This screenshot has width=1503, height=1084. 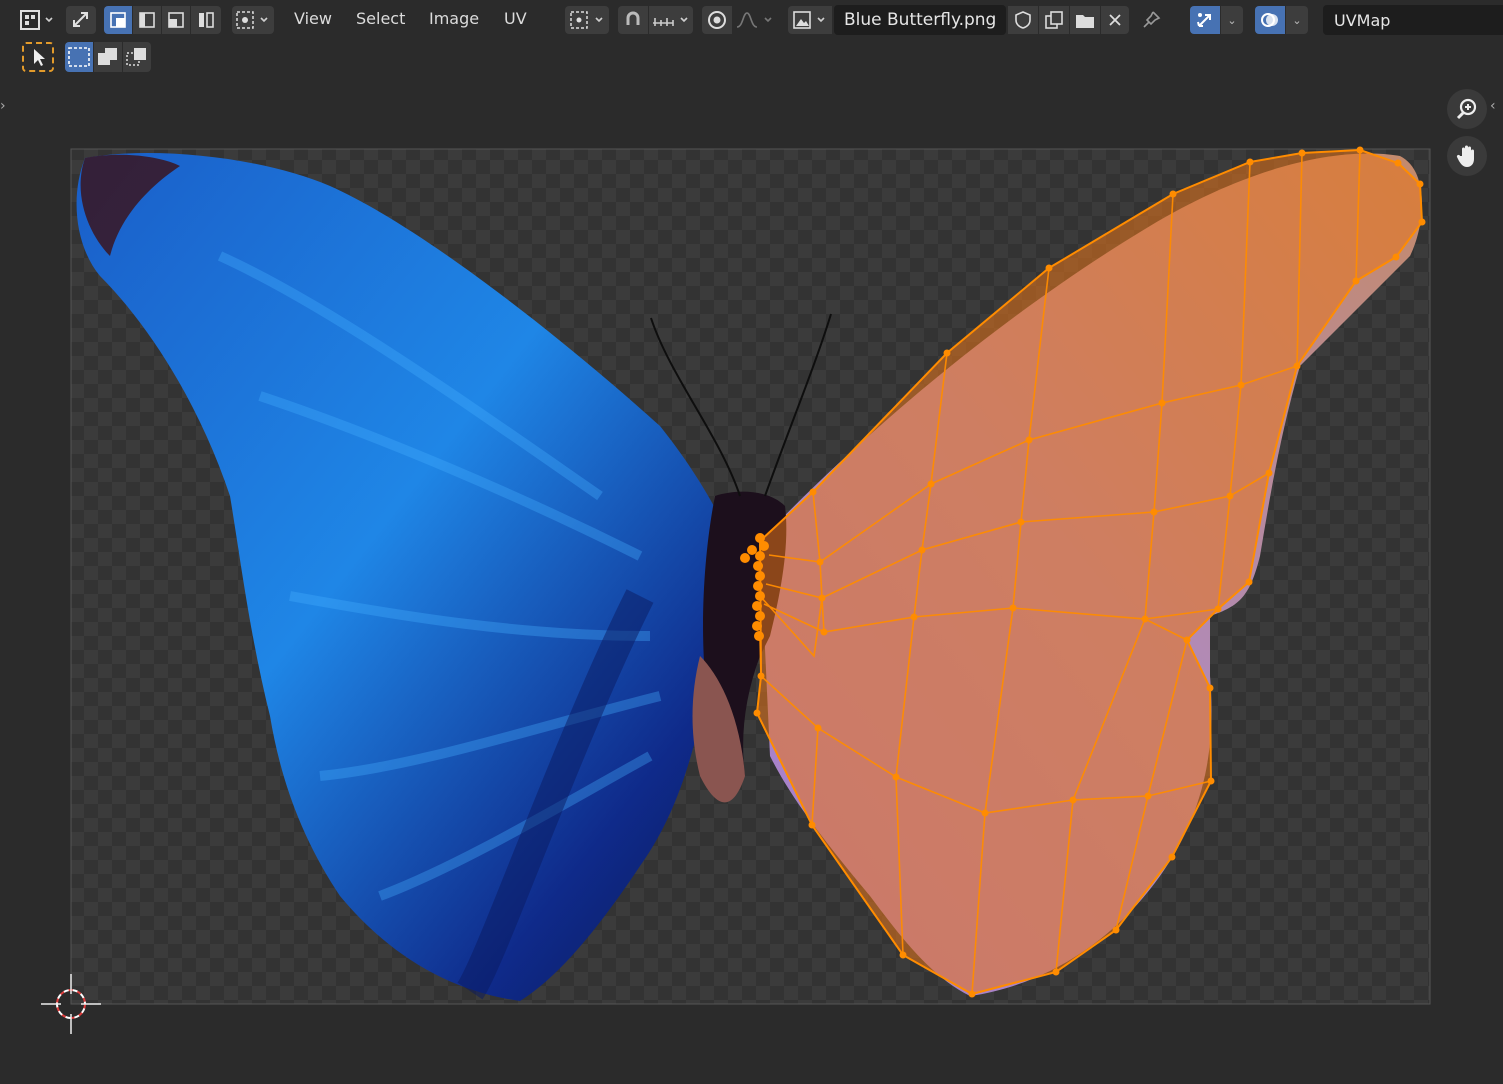 I want to click on uv-map-selector: UVMap, so click(x=1413, y=20).